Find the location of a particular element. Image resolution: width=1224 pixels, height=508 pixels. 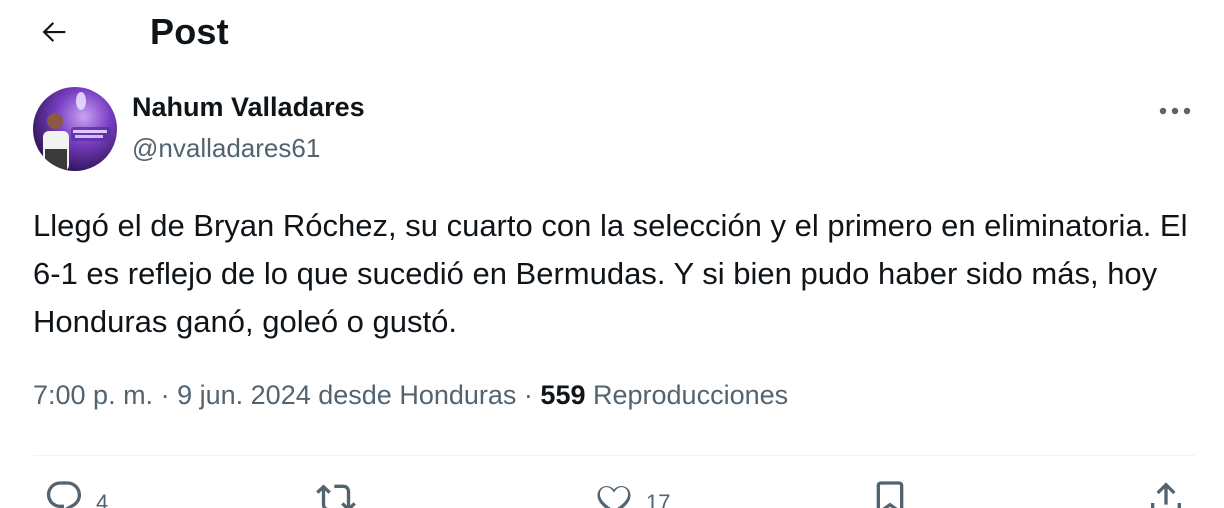

profile-photo is located at coordinates (75, 129).